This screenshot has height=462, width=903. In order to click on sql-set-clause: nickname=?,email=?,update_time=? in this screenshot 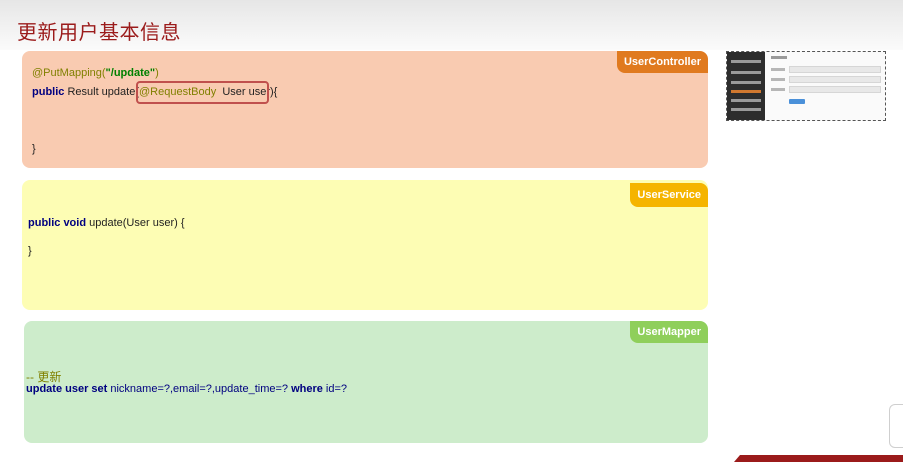, I will do `click(199, 389)`.